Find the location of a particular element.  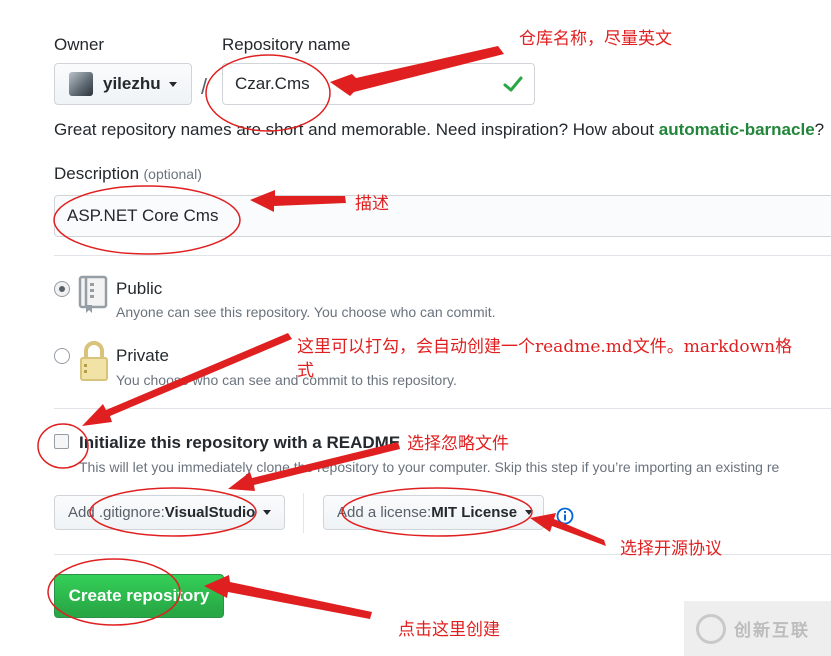

annotation-gitignore: 选择忽略文件 is located at coordinates (458, 444).